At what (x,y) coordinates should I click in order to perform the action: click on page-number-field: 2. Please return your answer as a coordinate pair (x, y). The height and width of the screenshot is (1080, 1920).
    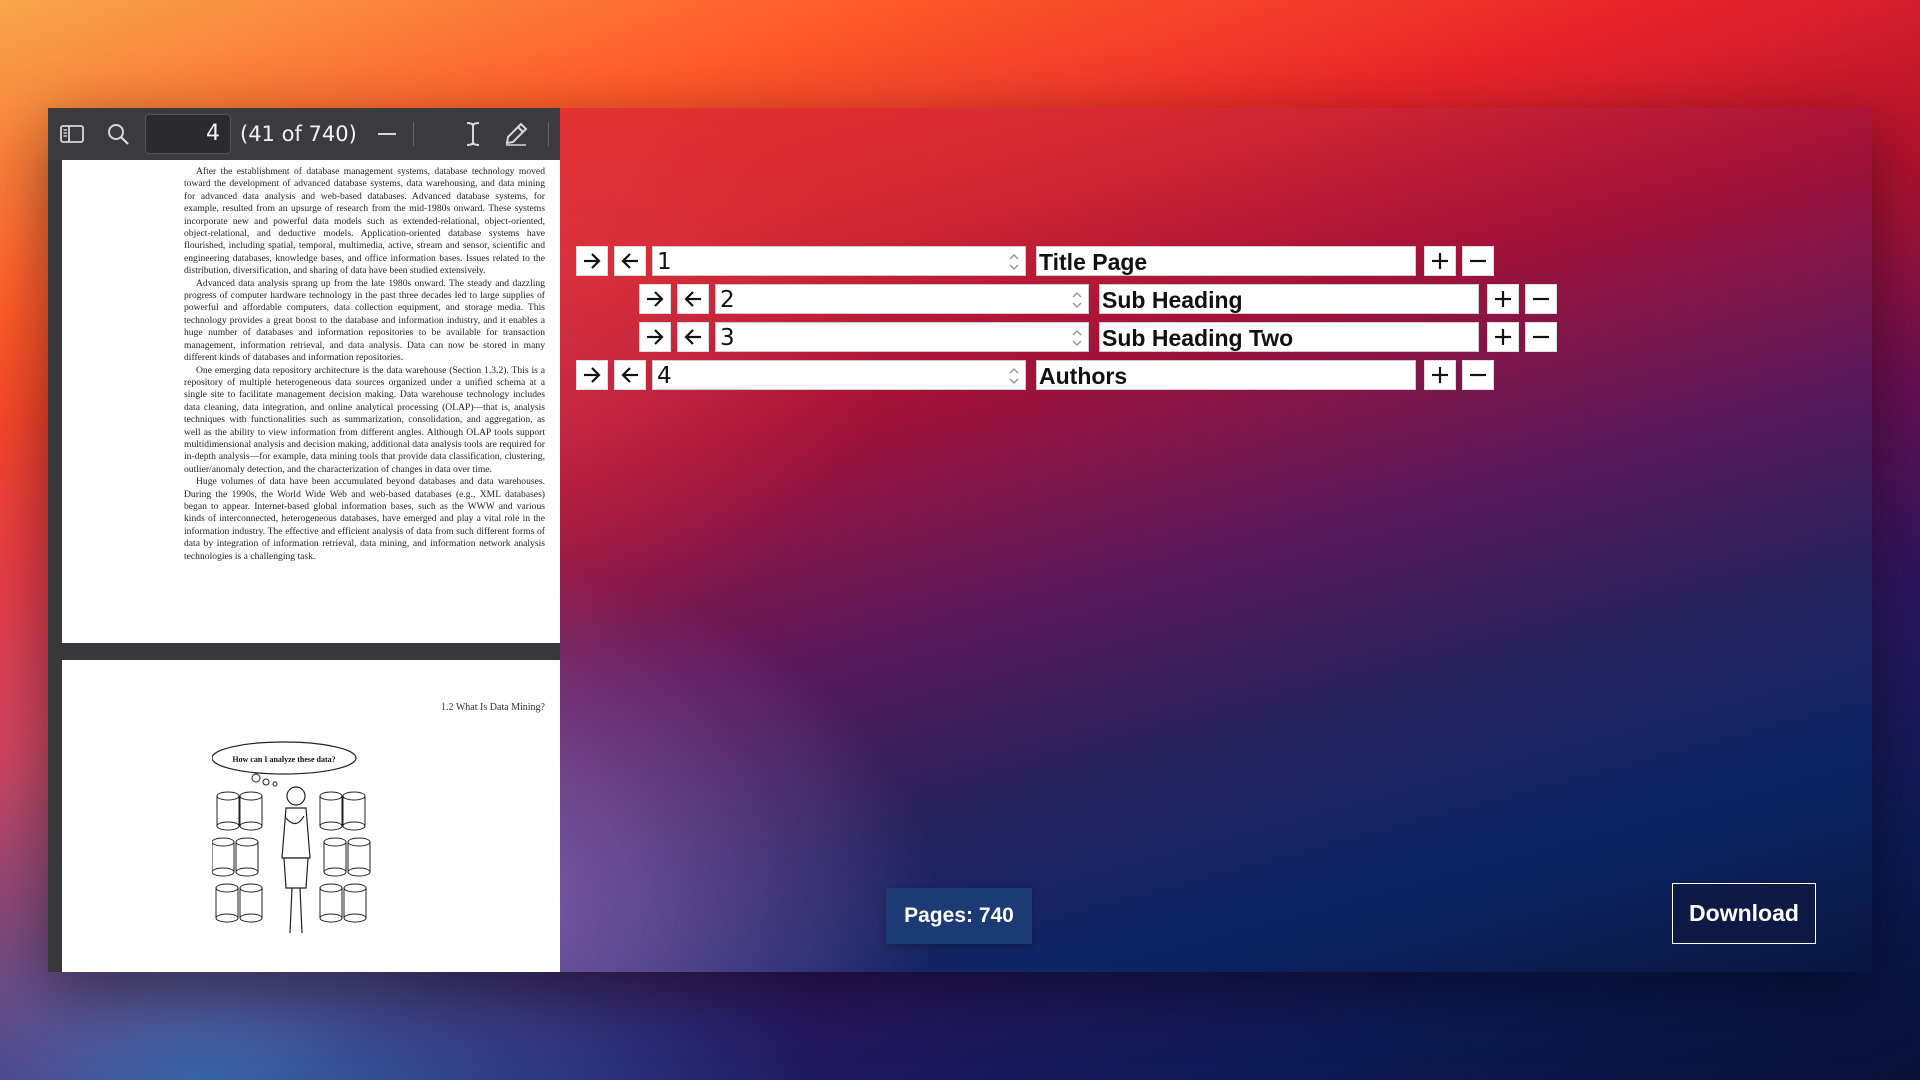
    Looking at the image, I should click on (902, 299).